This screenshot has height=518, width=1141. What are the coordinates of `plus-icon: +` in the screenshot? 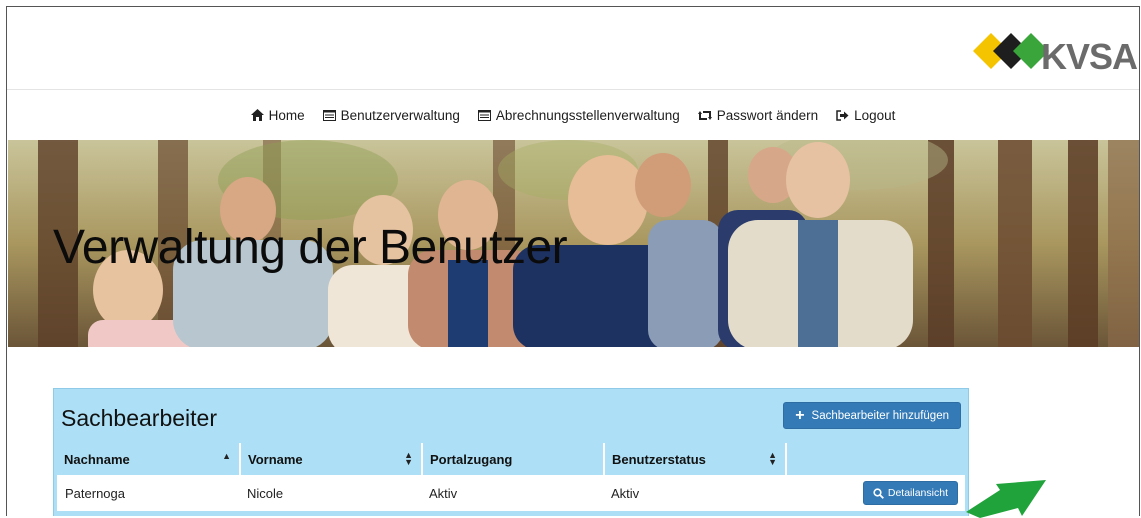 It's located at (800, 415).